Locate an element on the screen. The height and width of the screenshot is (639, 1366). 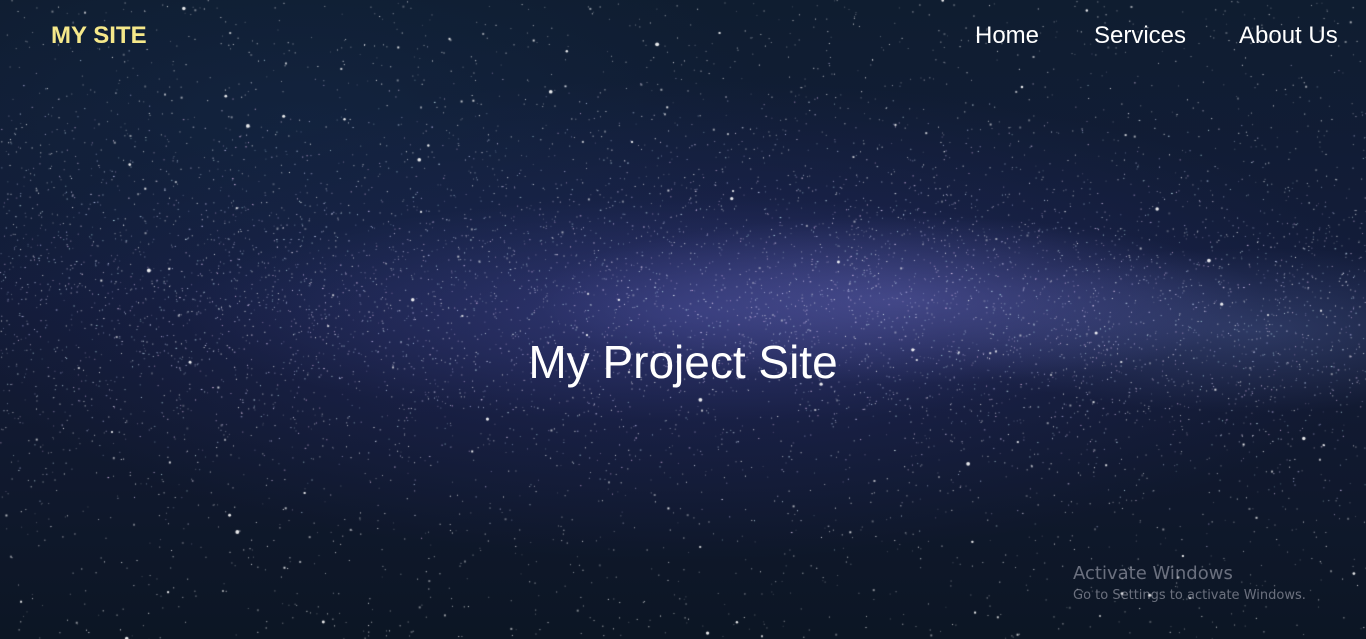
watermark-subtitle: Go to Settings to activate Windows. is located at coordinates (1189, 595).